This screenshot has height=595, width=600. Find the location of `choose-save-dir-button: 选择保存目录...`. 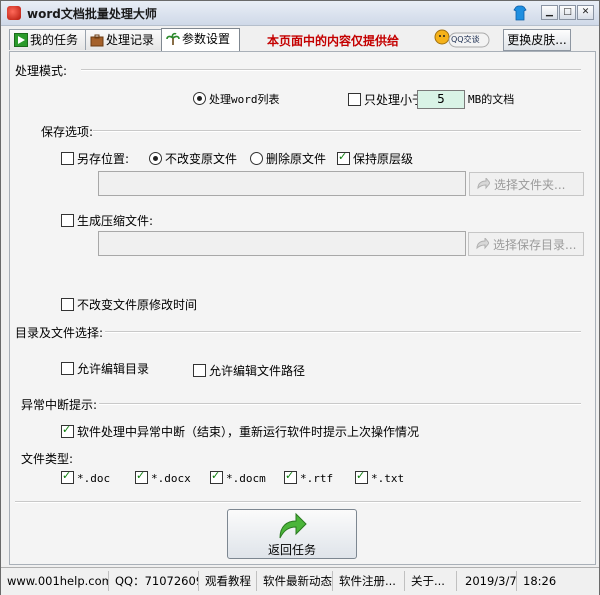

choose-save-dir-button: 选择保存目录... is located at coordinates (526, 244).